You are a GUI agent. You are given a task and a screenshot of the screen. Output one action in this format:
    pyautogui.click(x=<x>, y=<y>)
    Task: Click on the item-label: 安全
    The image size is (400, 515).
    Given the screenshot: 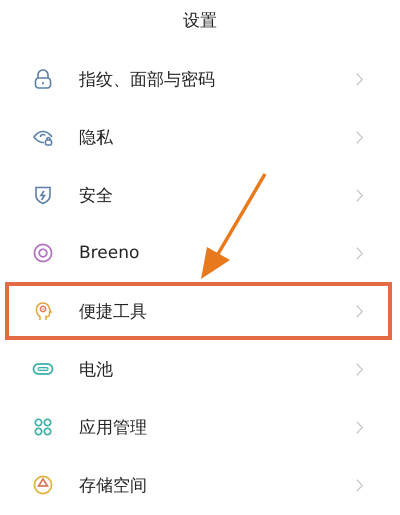 What is the action you would take?
    pyautogui.click(x=96, y=195)
    